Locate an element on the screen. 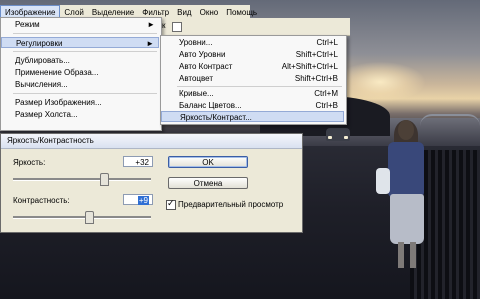  contrast-value: +9 is located at coordinates (143, 200).